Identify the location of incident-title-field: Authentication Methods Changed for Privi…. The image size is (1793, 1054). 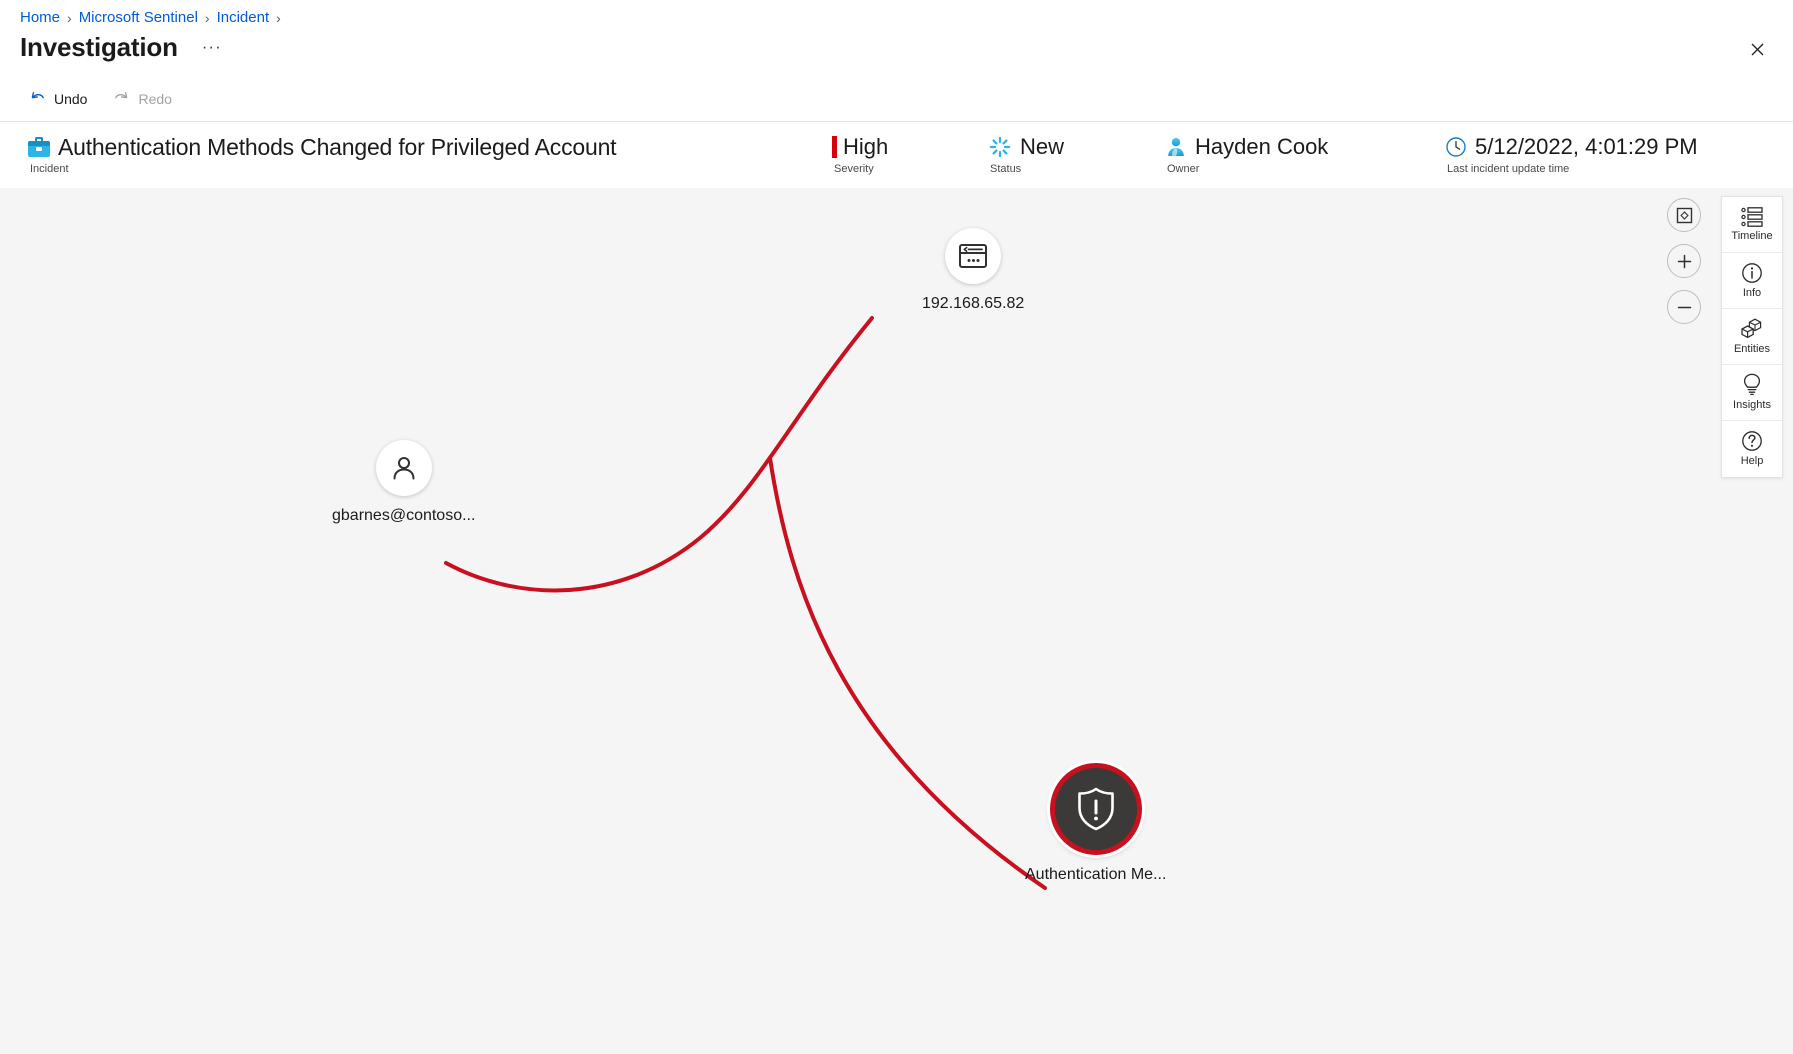
(322, 154).